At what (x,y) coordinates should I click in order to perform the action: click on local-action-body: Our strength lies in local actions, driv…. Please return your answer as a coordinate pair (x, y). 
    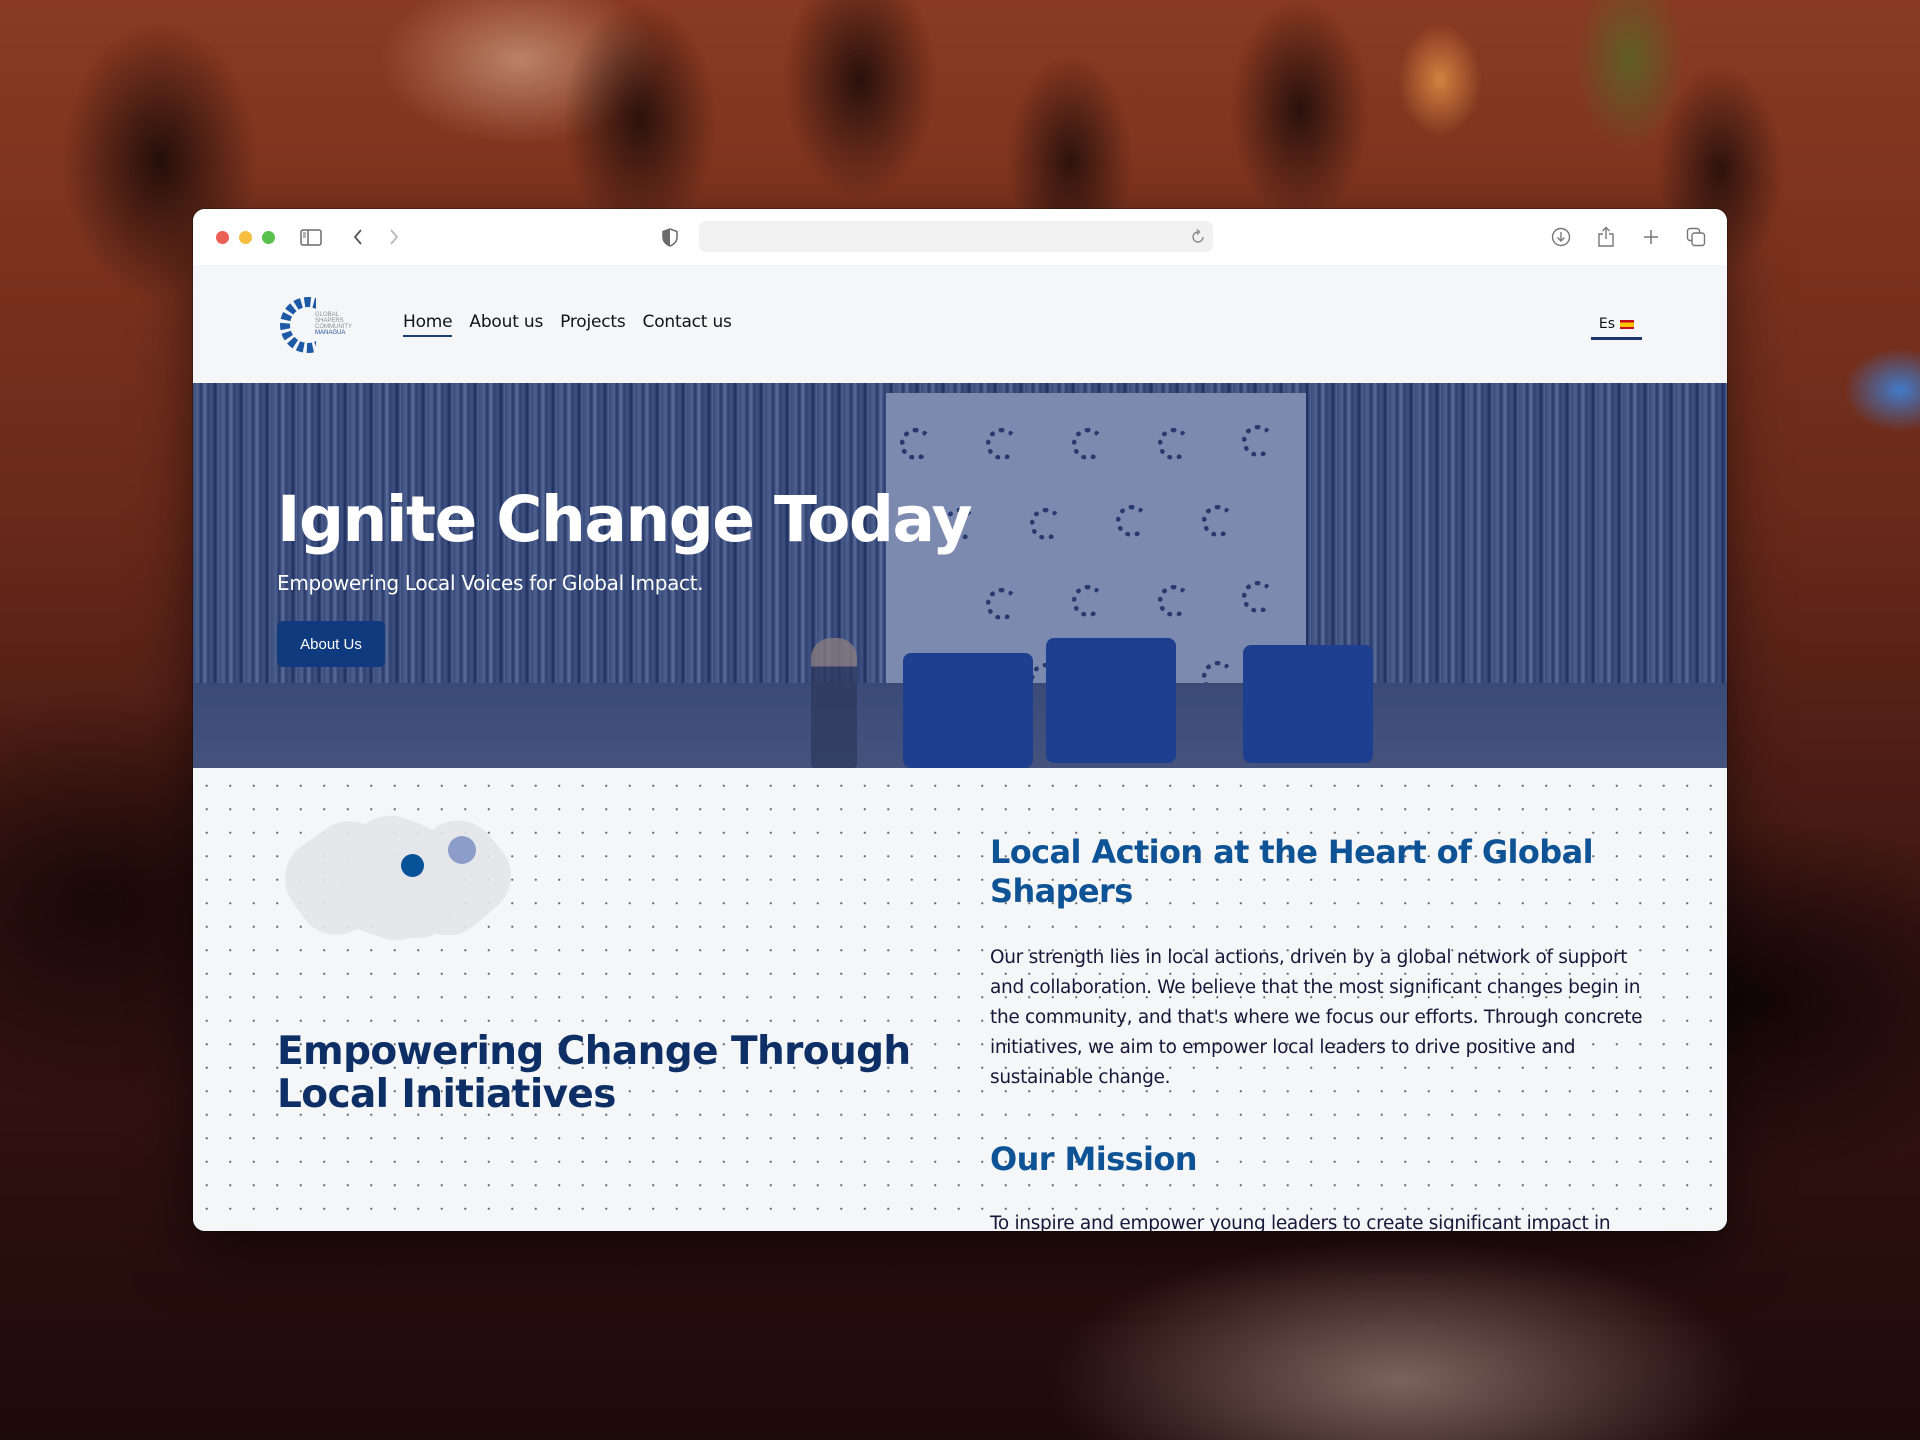
    Looking at the image, I should click on (1316, 1017).